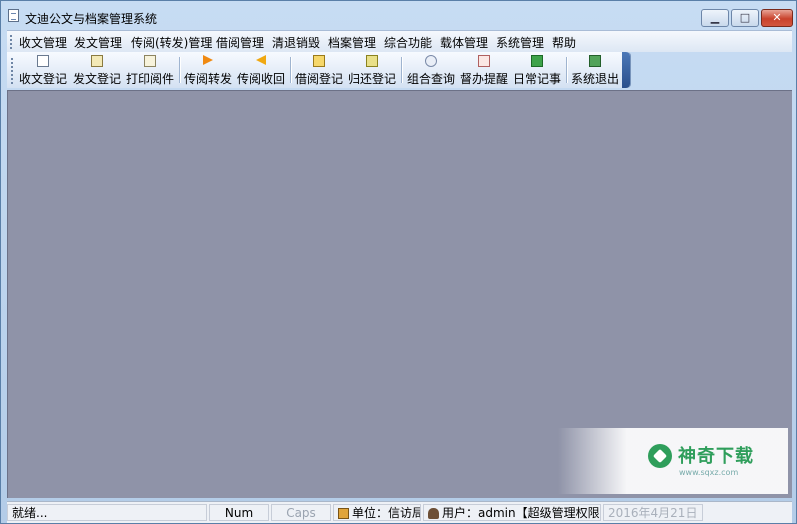 This screenshot has width=797, height=524. Describe the element at coordinates (595, 61) in the screenshot. I see `exit-door-icon` at that location.